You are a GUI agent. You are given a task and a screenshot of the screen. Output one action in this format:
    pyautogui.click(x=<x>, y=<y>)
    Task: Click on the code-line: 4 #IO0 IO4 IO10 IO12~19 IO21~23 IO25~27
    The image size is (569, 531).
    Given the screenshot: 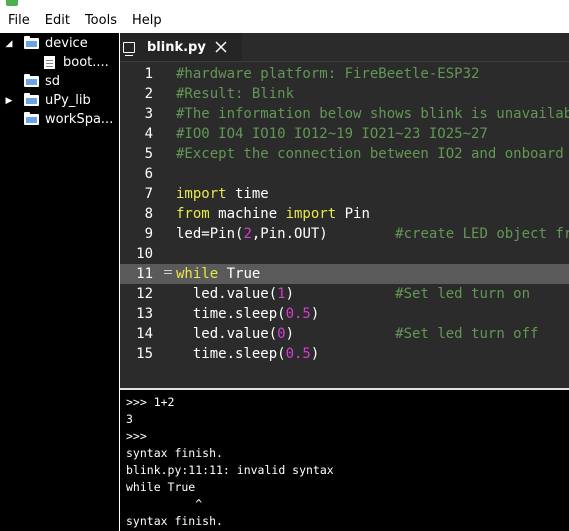 What is the action you would take?
    pyautogui.click(x=344, y=134)
    